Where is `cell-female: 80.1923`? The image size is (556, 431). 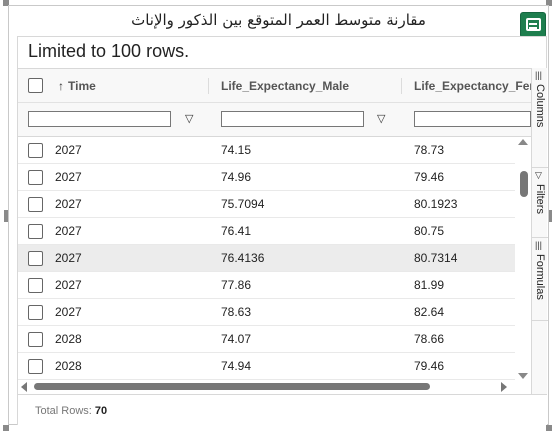
cell-female: 80.1923 is located at coordinates (436, 204).